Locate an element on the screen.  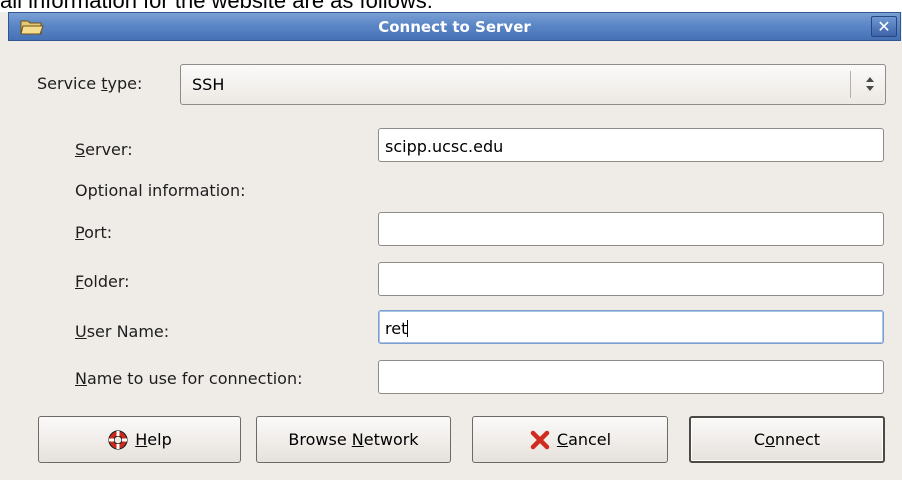
folder-label: Folder: is located at coordinates (102, 281).